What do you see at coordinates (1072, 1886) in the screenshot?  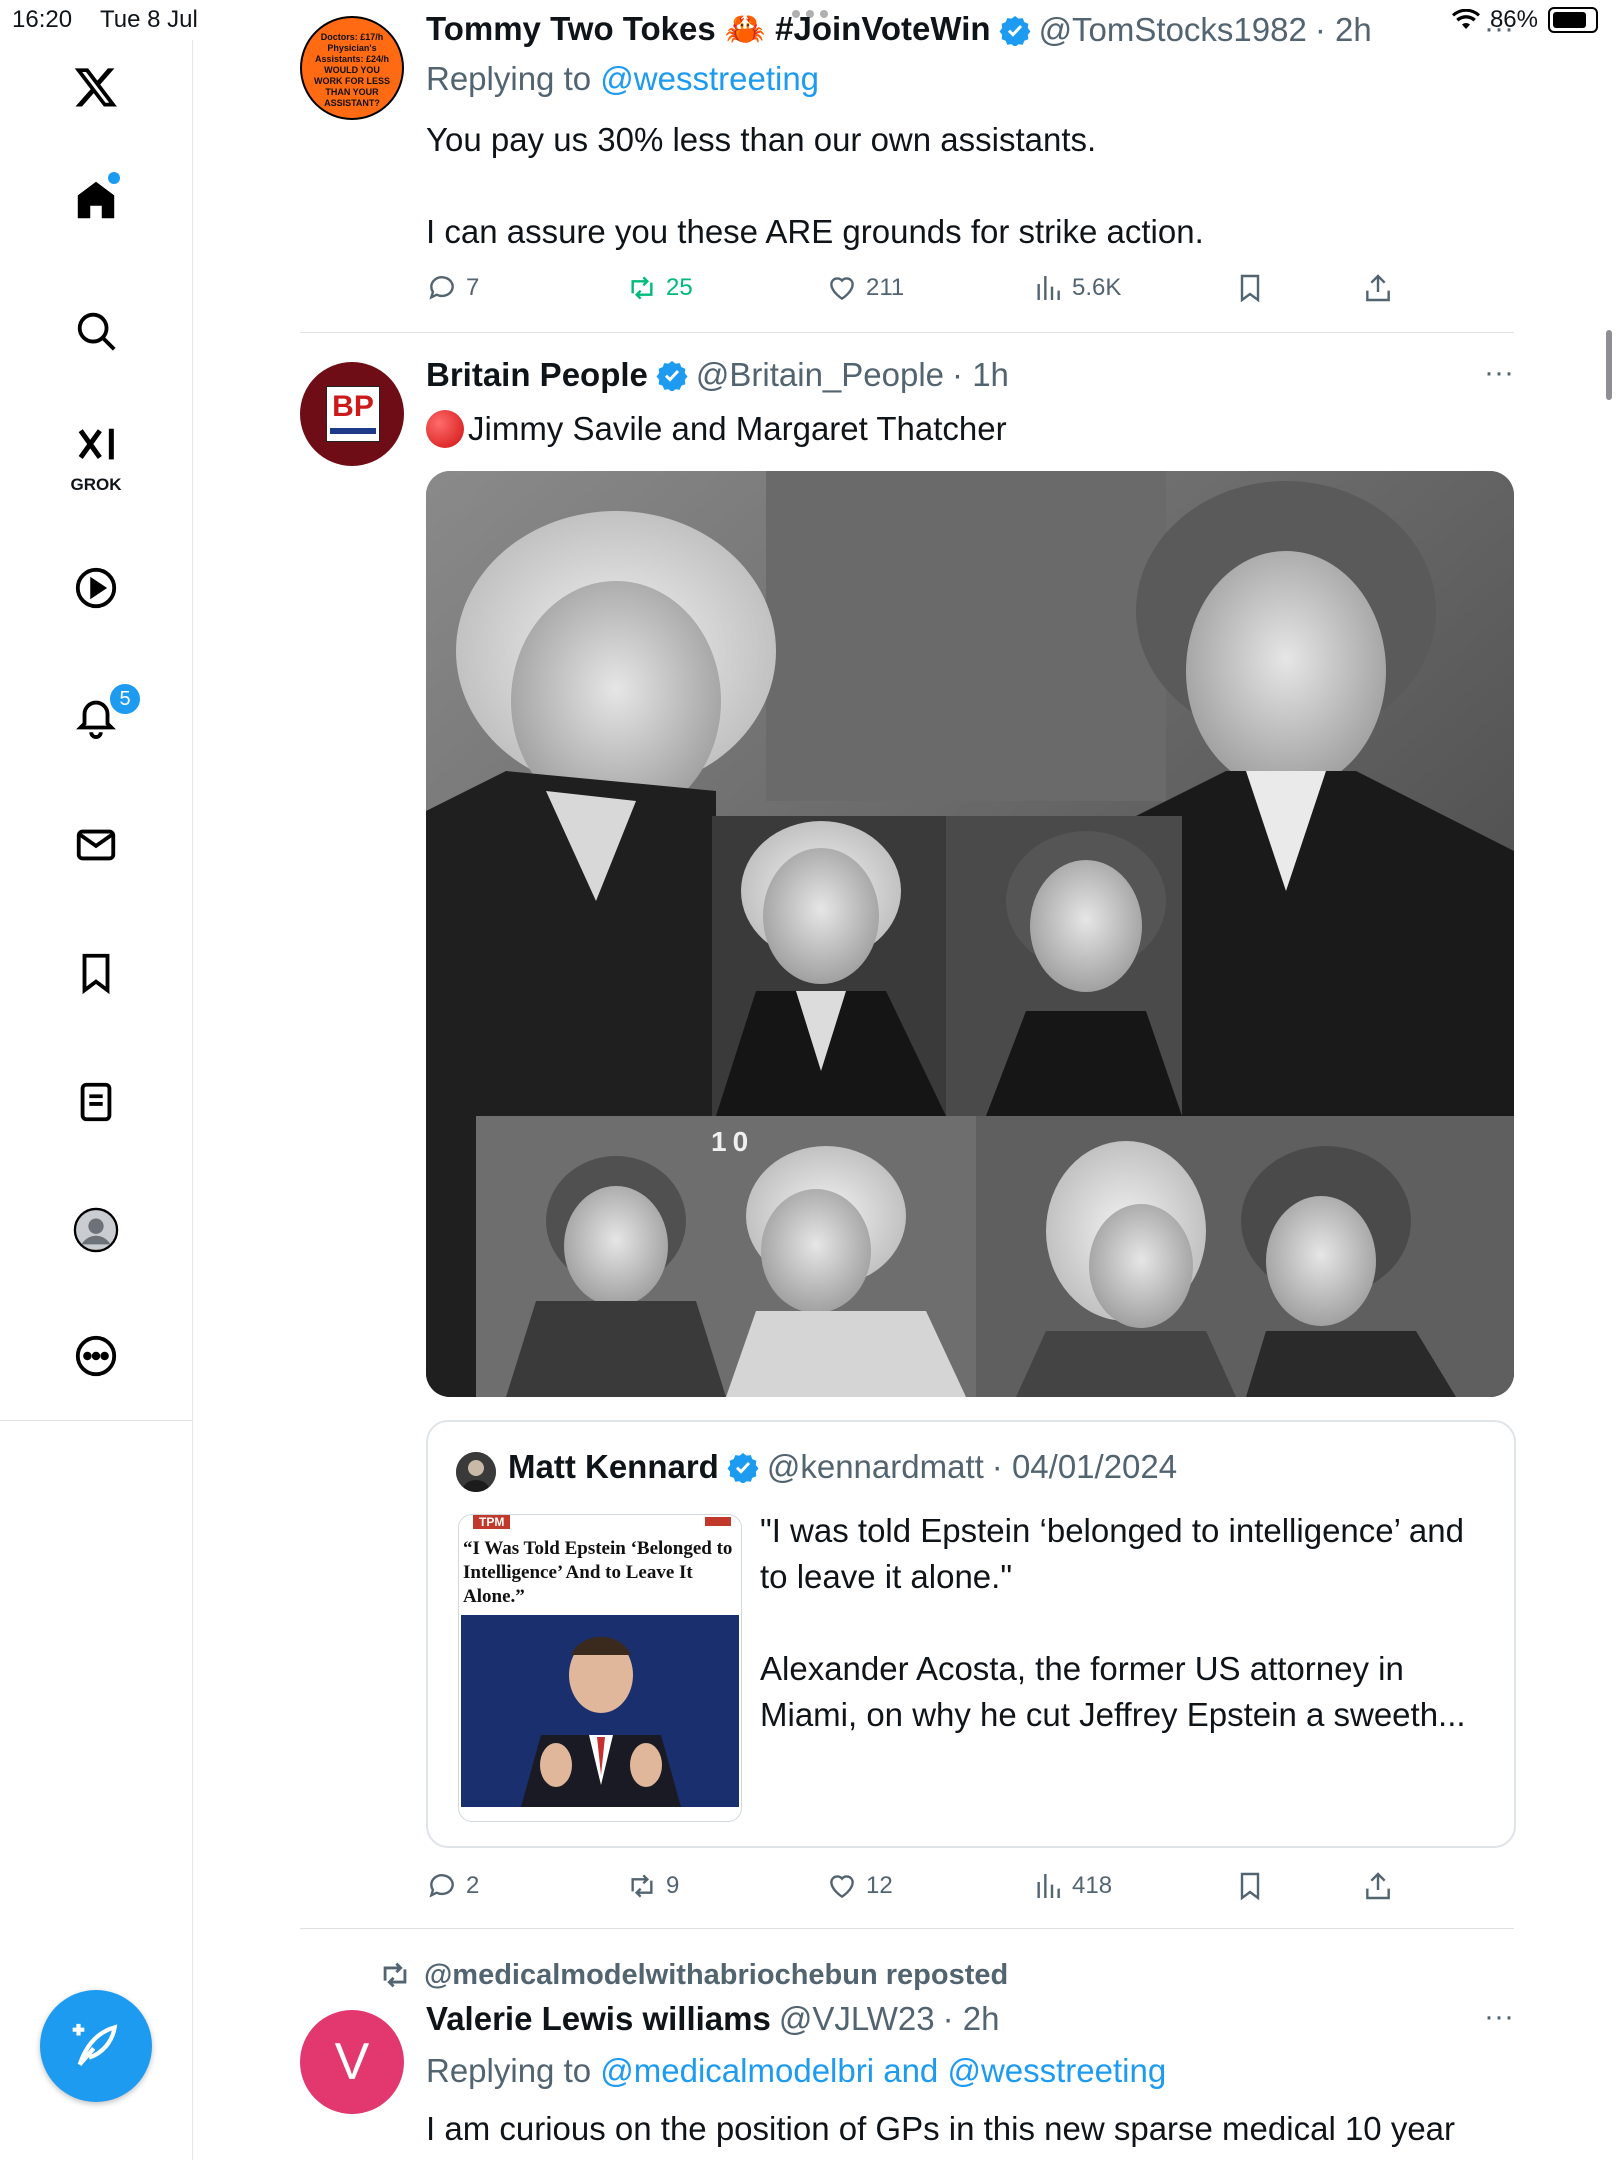 I see `views-button: 418` at bounding box center [1072, 1886].